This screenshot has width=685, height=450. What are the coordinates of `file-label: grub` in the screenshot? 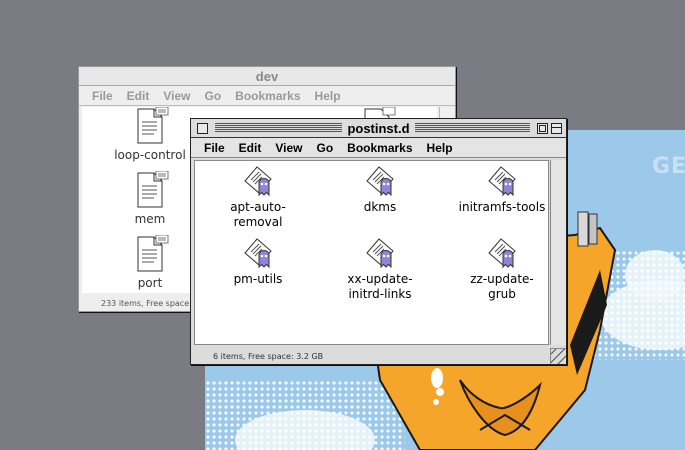 It's located at (502, 294).